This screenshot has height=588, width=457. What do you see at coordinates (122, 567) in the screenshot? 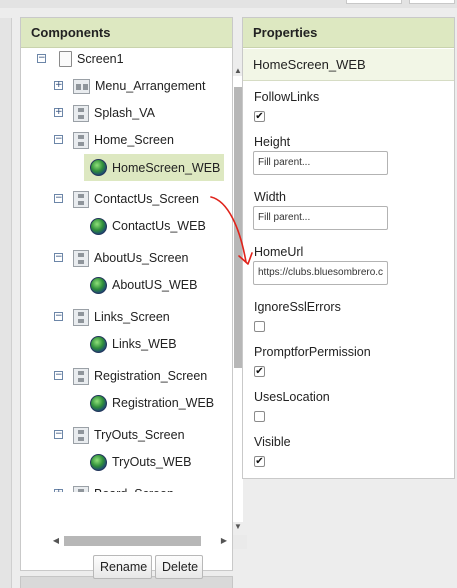
I see `rename-button: Rename` at bounding box center [122, 567].